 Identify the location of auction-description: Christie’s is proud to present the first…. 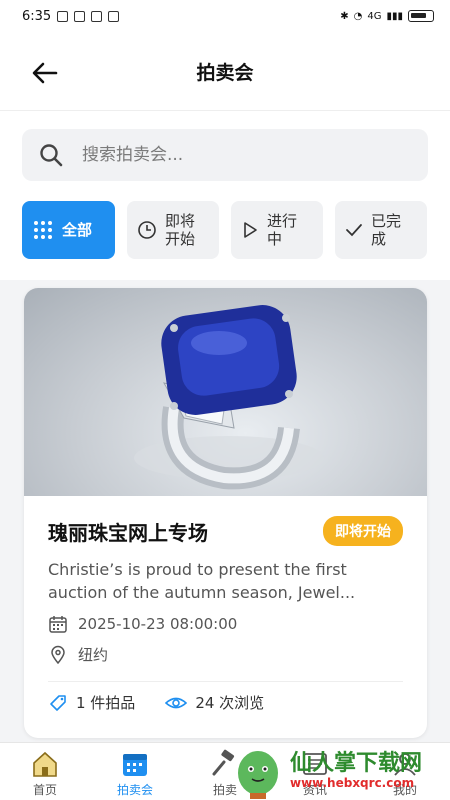
(202, 581).